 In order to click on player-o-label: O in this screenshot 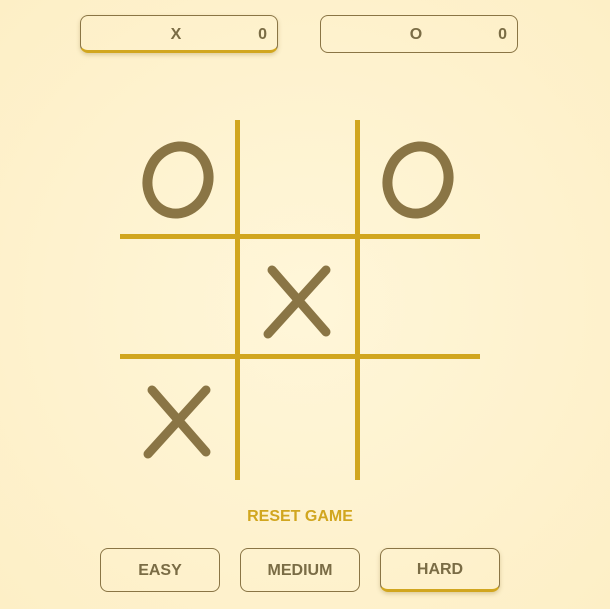, I will do `click(416, 34)`.